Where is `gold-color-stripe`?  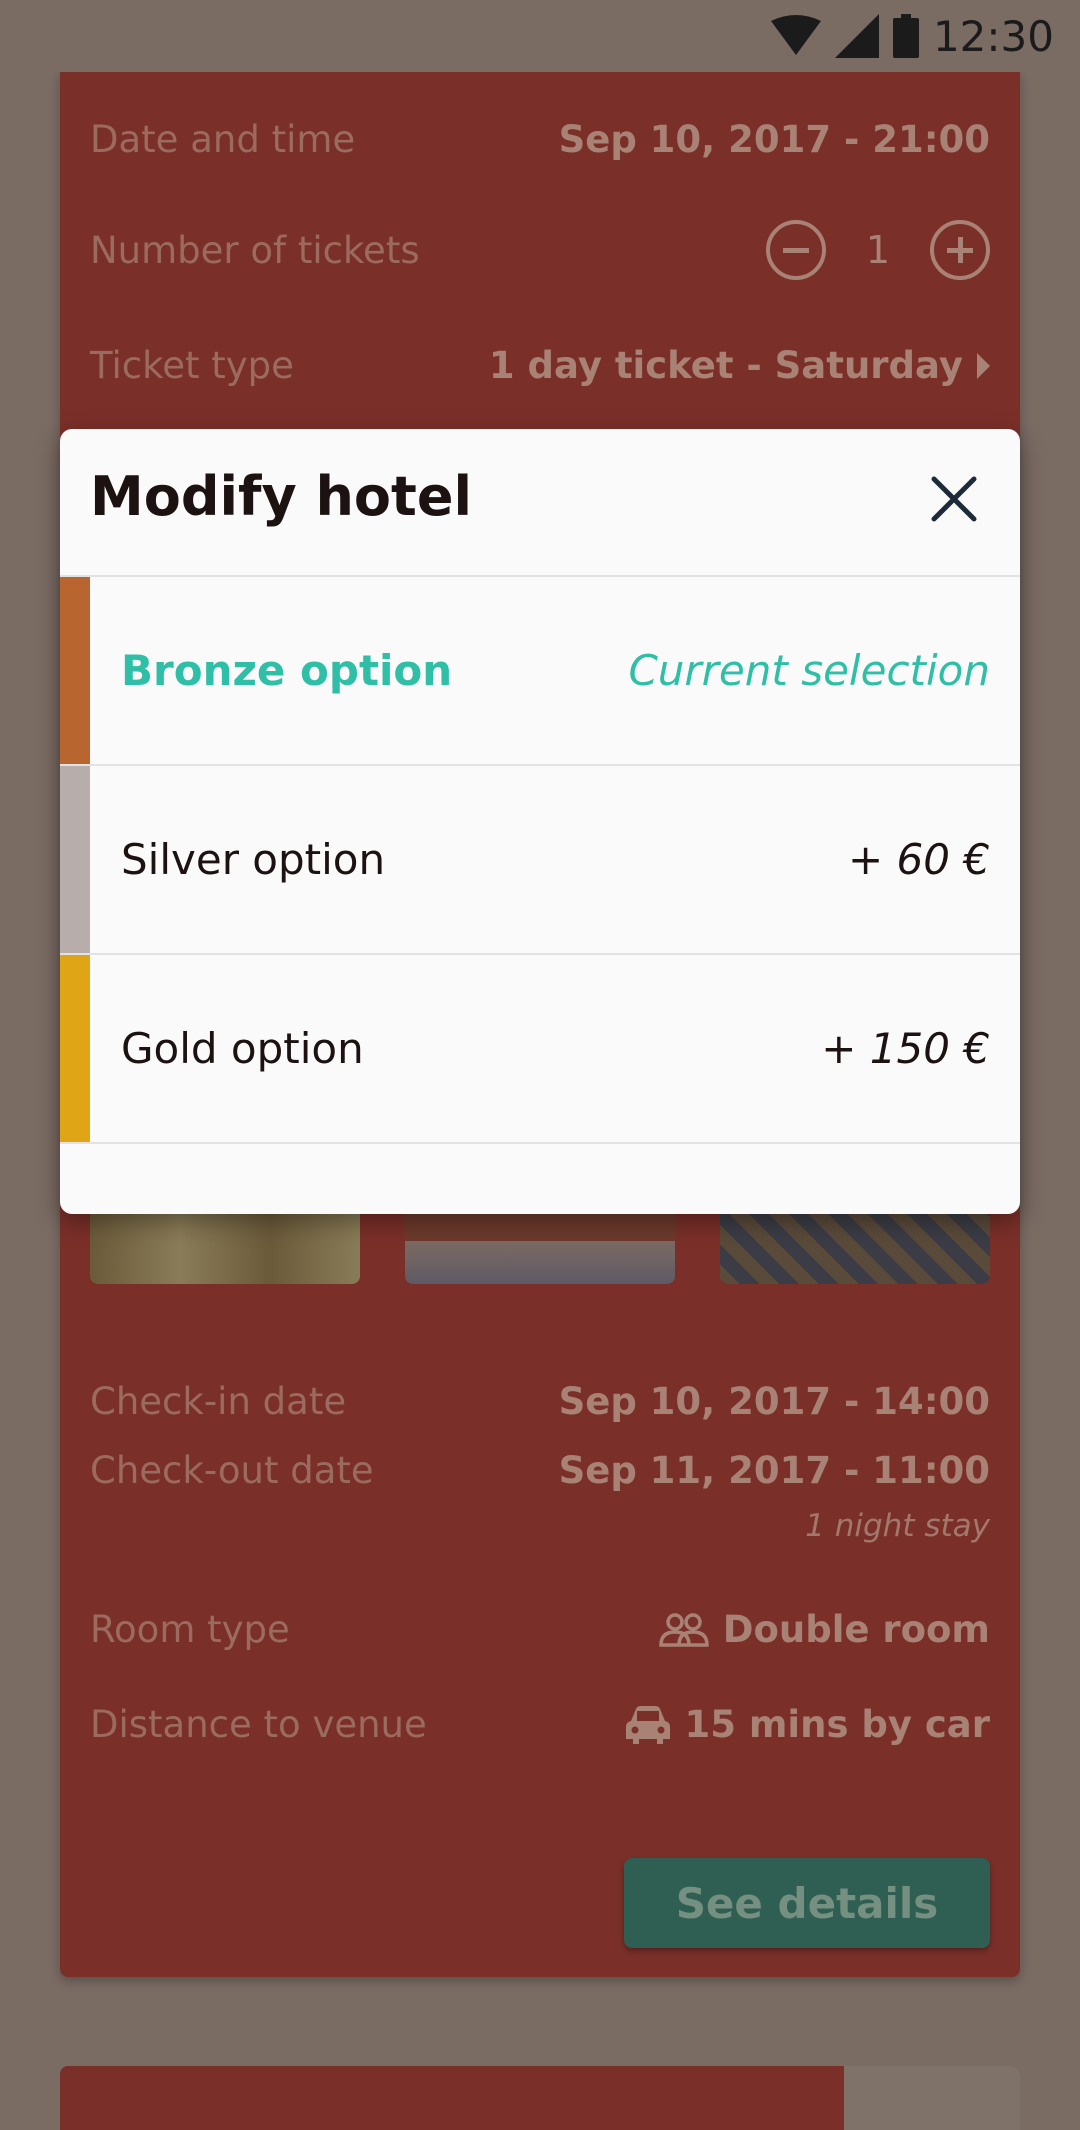
gold-color-stripe is located at coordinates (75, 1048).